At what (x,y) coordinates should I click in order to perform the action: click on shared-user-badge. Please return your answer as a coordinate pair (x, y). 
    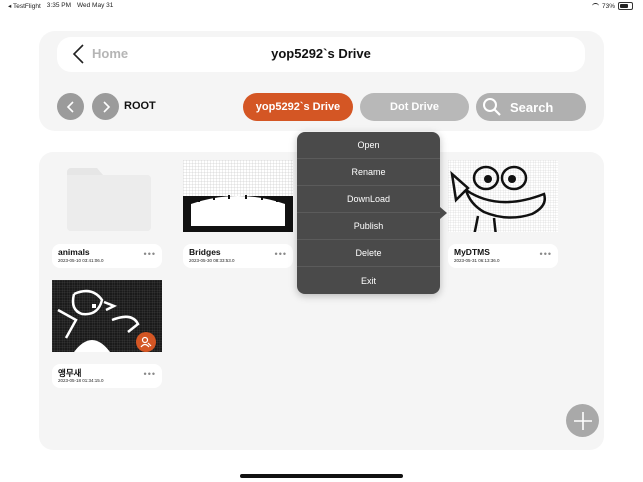
    Looking at the image, I should click on (146, 342).